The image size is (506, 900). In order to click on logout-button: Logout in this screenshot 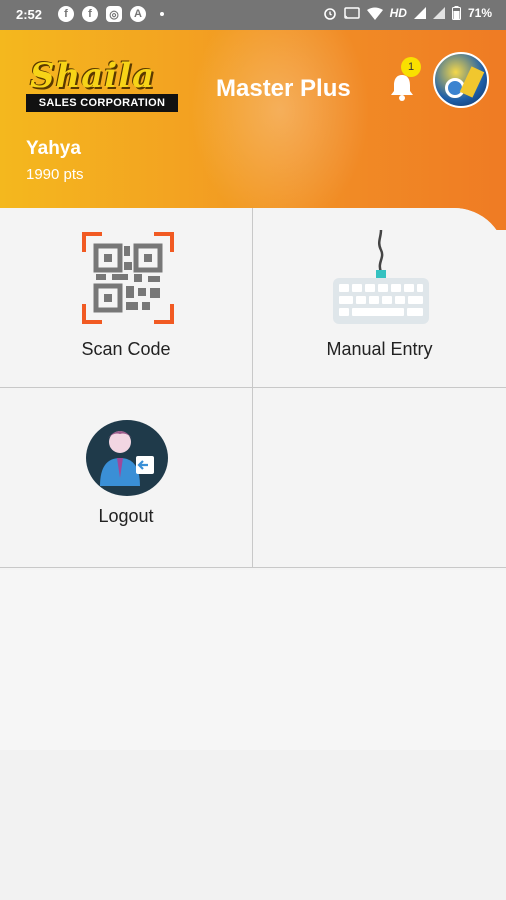, I will do `click(126, 477)`.